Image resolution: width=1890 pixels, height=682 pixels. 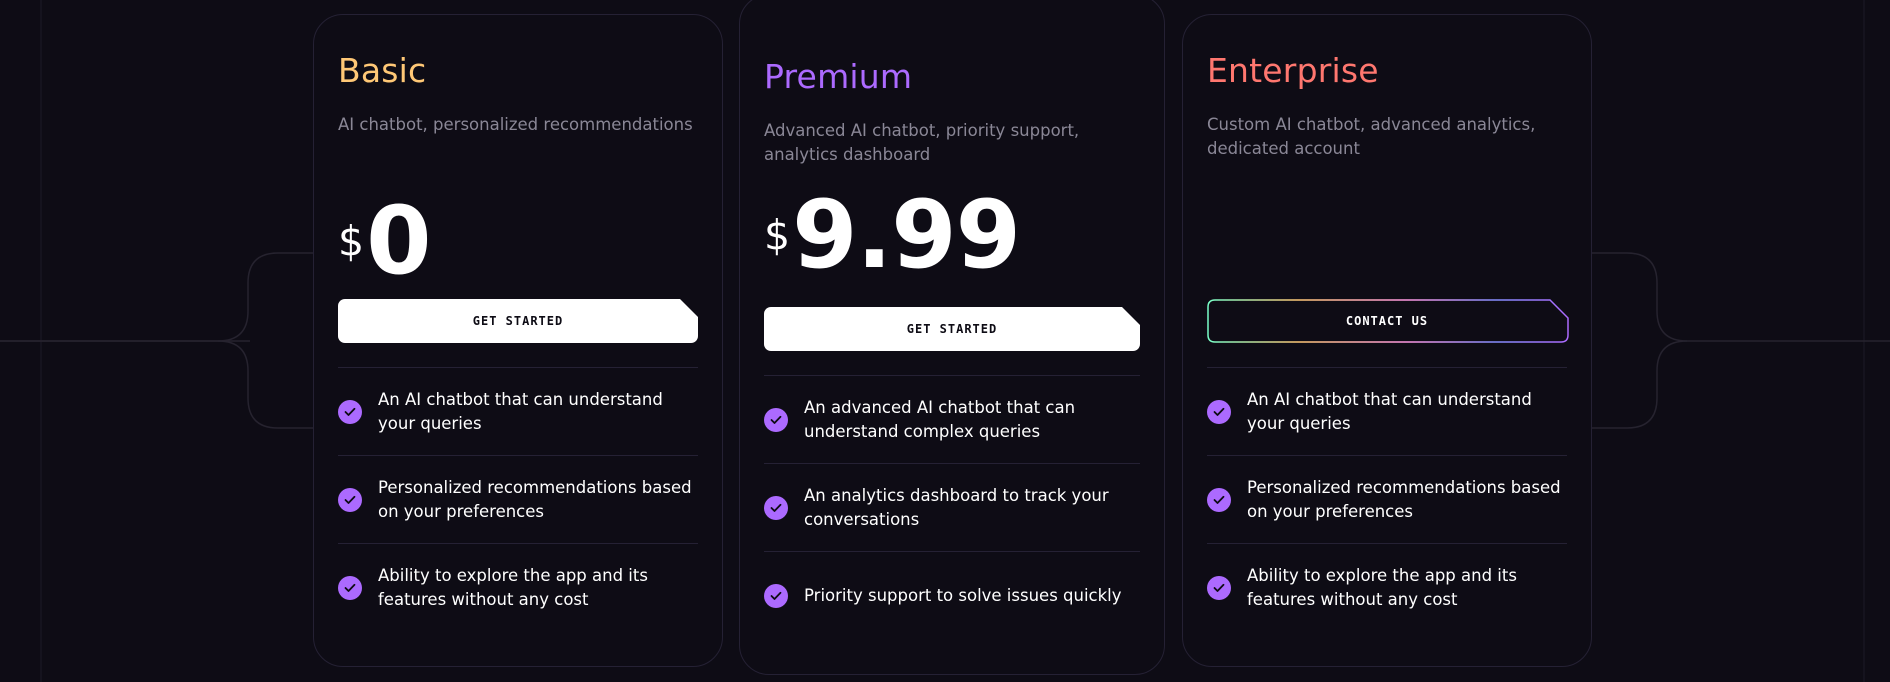 What do you see at coordinates (963, 595) in the screenshot?
I see `feature-text: Priority support to solve issues quickly` at bounding box center [963, 595].